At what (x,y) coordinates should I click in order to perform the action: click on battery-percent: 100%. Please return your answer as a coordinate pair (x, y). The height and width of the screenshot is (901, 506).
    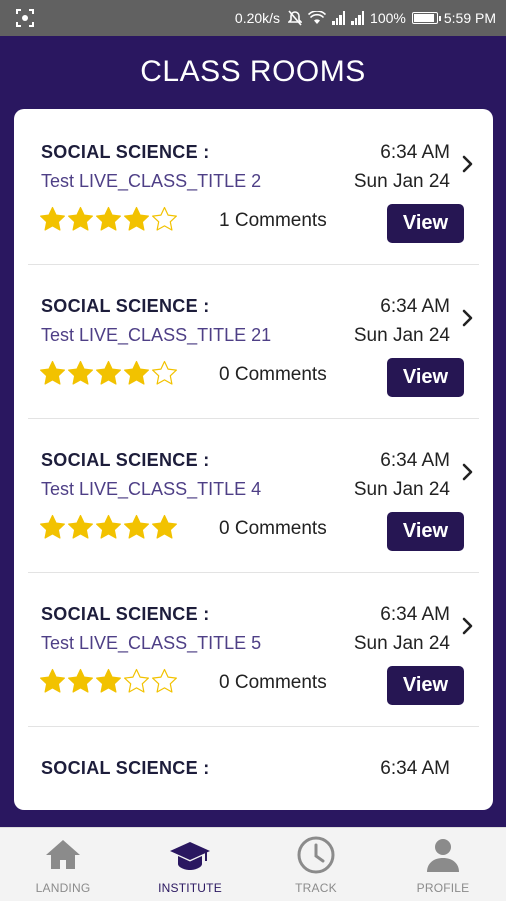
    Looking at the image, I should click on (388, 18).